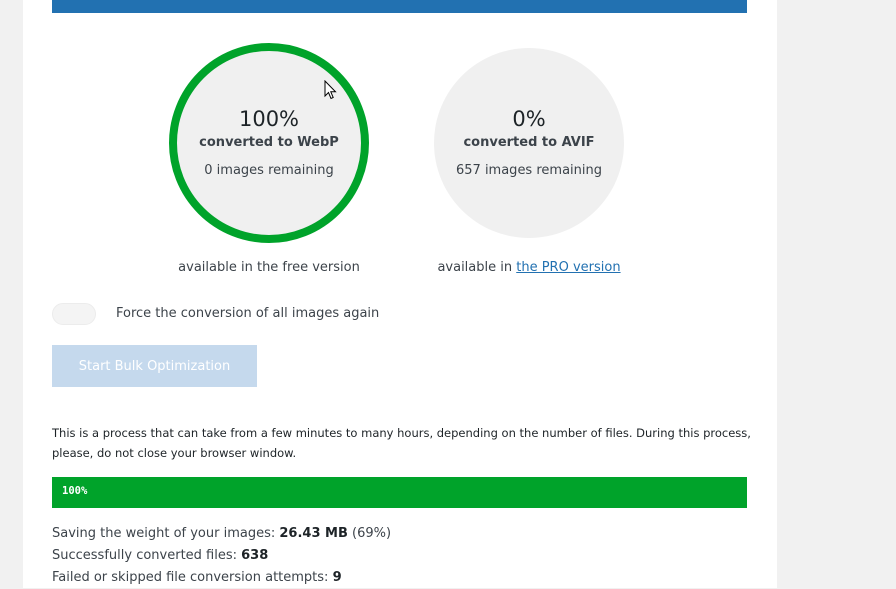 Image resolution: width=896 pixels, height=589 pixels. I want to click on progress-text: 100%, so click(75, 491).